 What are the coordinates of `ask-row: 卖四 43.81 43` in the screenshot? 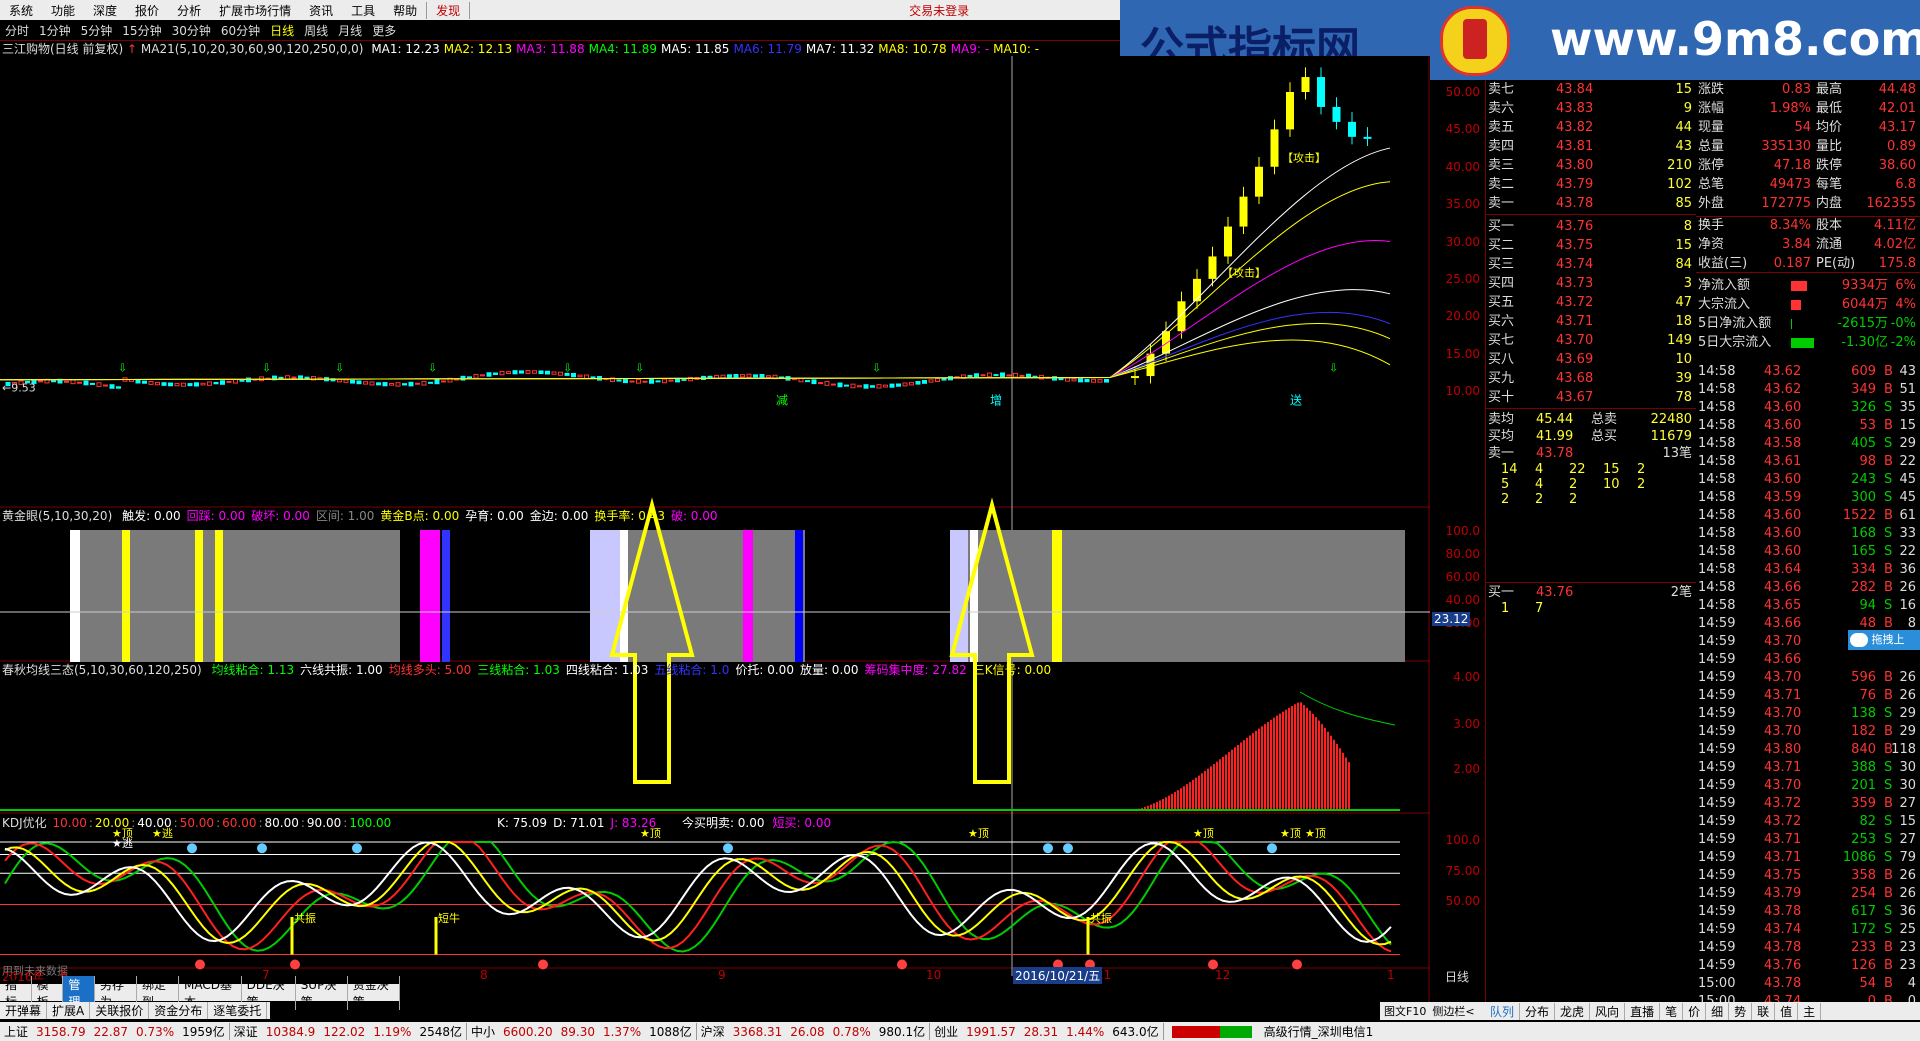 It's located at (1591, 146).